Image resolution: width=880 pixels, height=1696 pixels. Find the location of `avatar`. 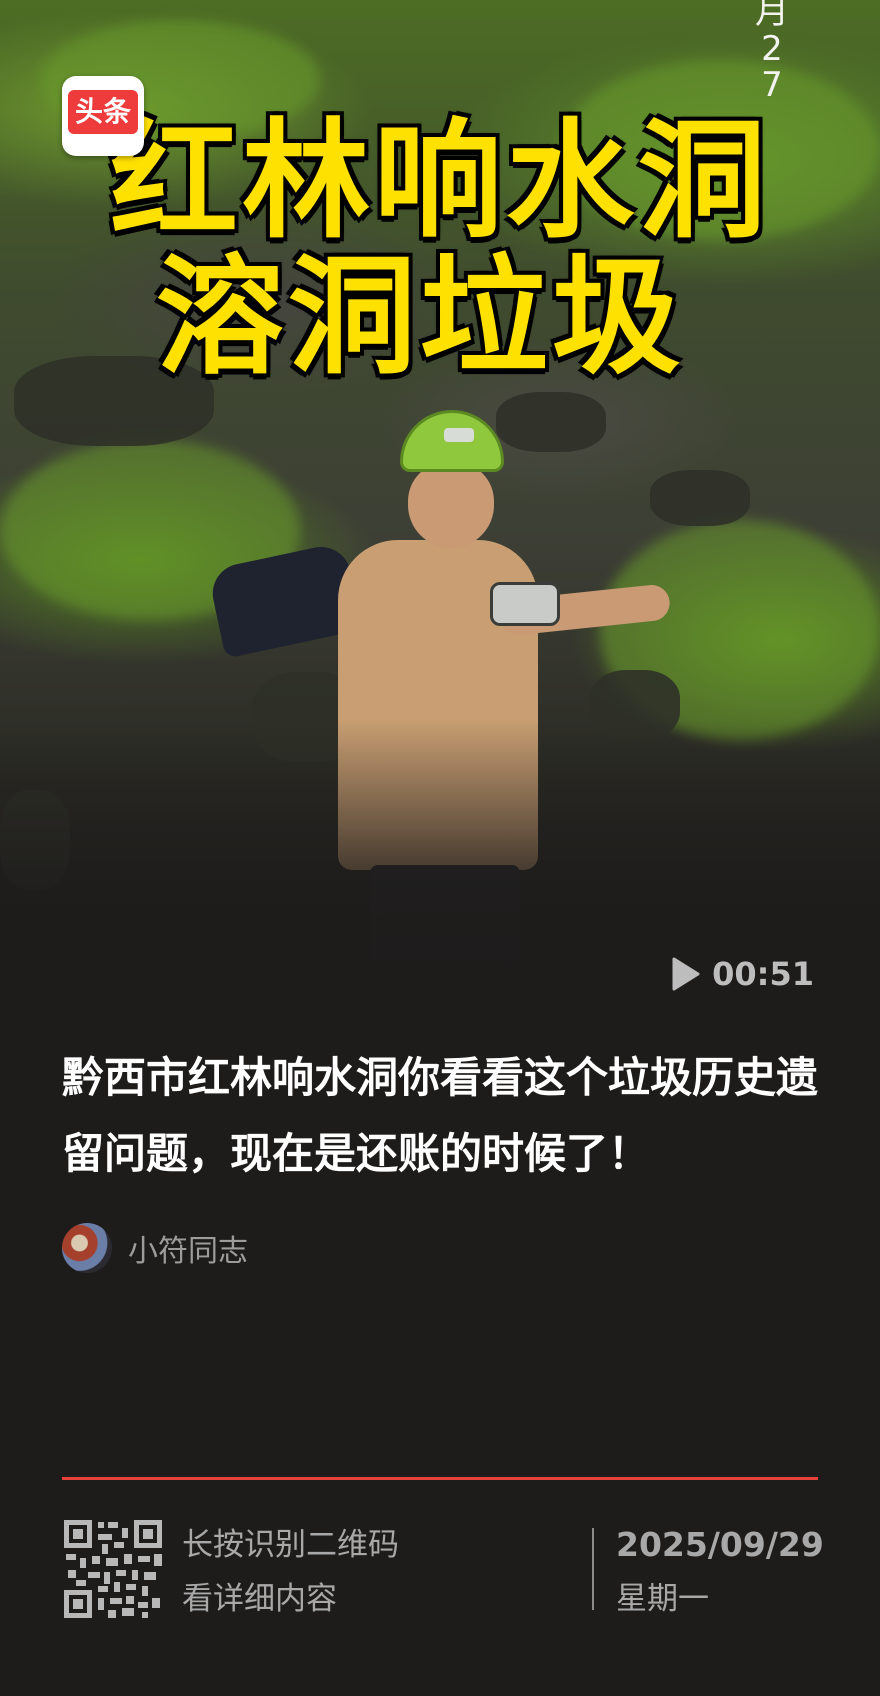

avatar is located at coordinates (87, 1248).